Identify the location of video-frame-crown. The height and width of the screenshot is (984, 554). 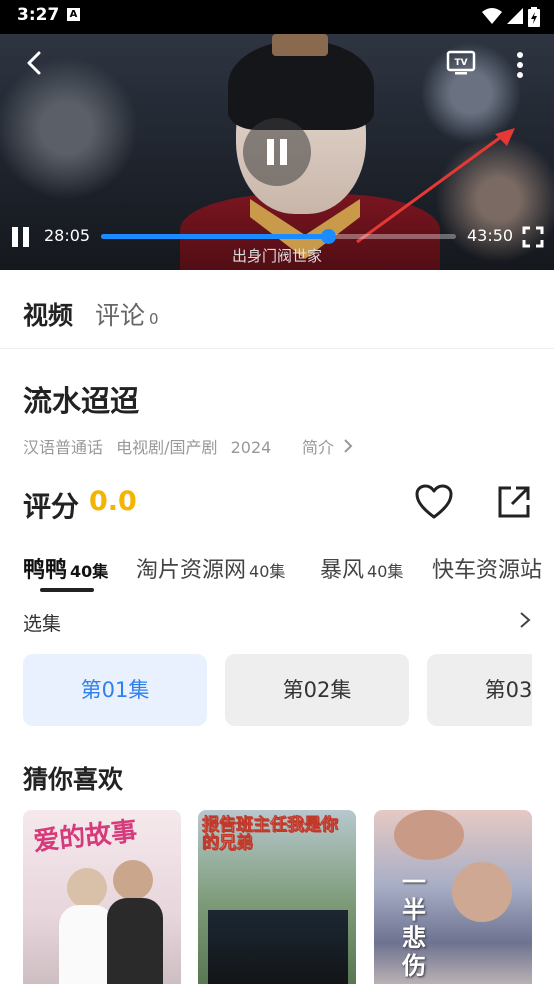
(300, 45).